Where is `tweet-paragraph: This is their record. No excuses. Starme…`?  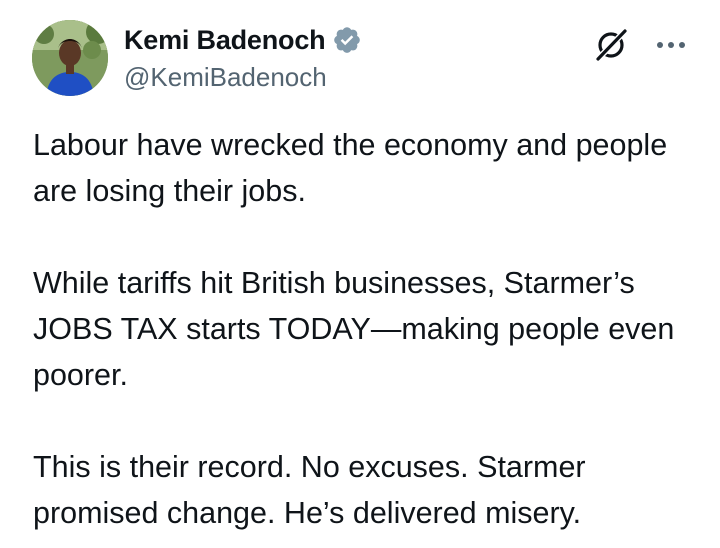
tweet-paragraph: This is their record. No excuses. Starme… is located at coordinates (309, 490).